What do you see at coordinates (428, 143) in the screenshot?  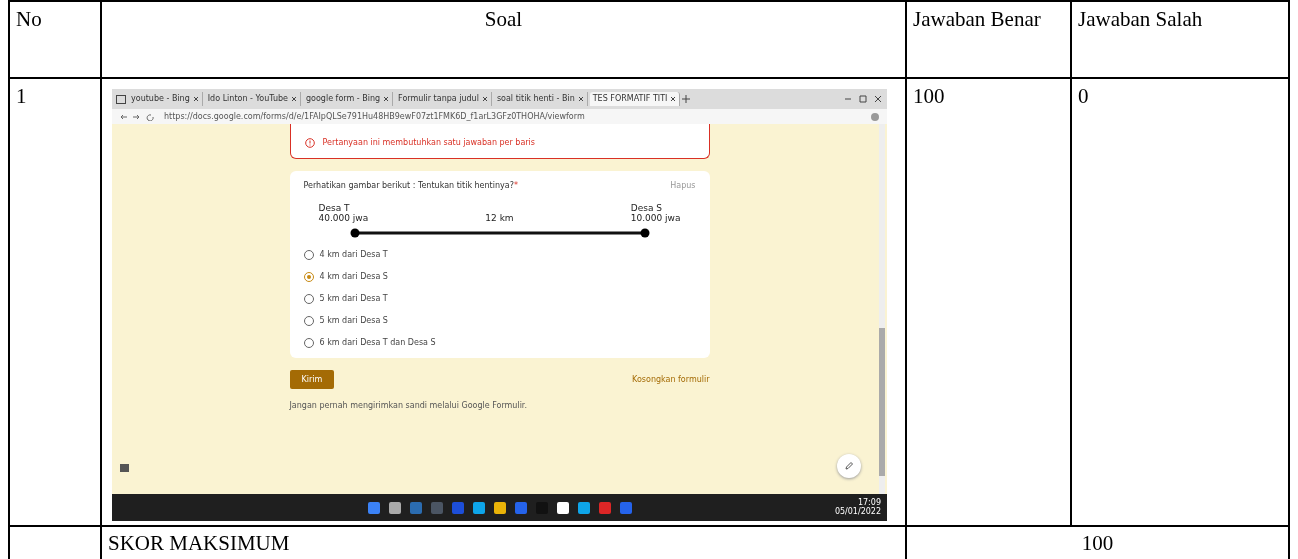 I see `error-message: Pertanyaan ini membutuhkan satu jawaban per baris` at bounding box center [428, 143].